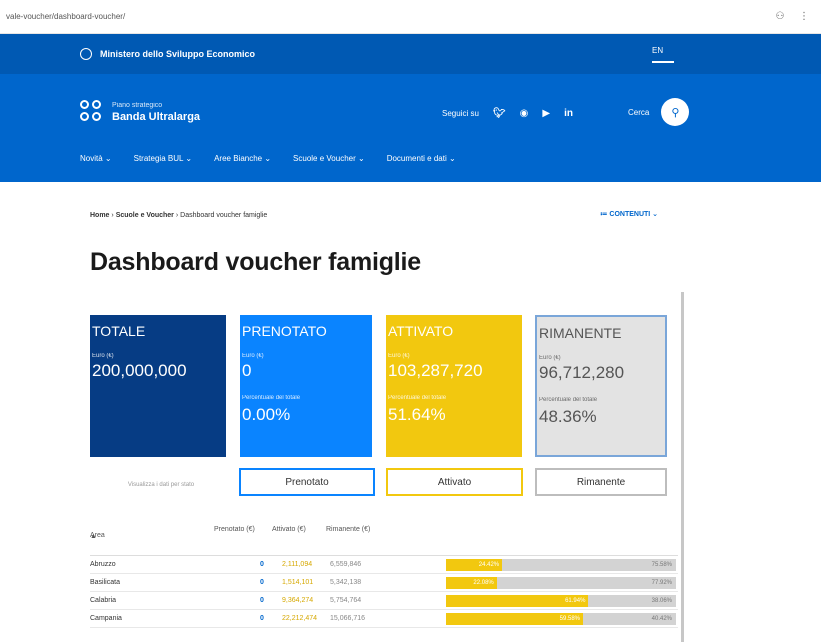 This screenshot has width=821, height=642. I want to click on table-row: Calabria 0 9,364,274 5,754,764 61.94% 38.06%, so click(384, 601).